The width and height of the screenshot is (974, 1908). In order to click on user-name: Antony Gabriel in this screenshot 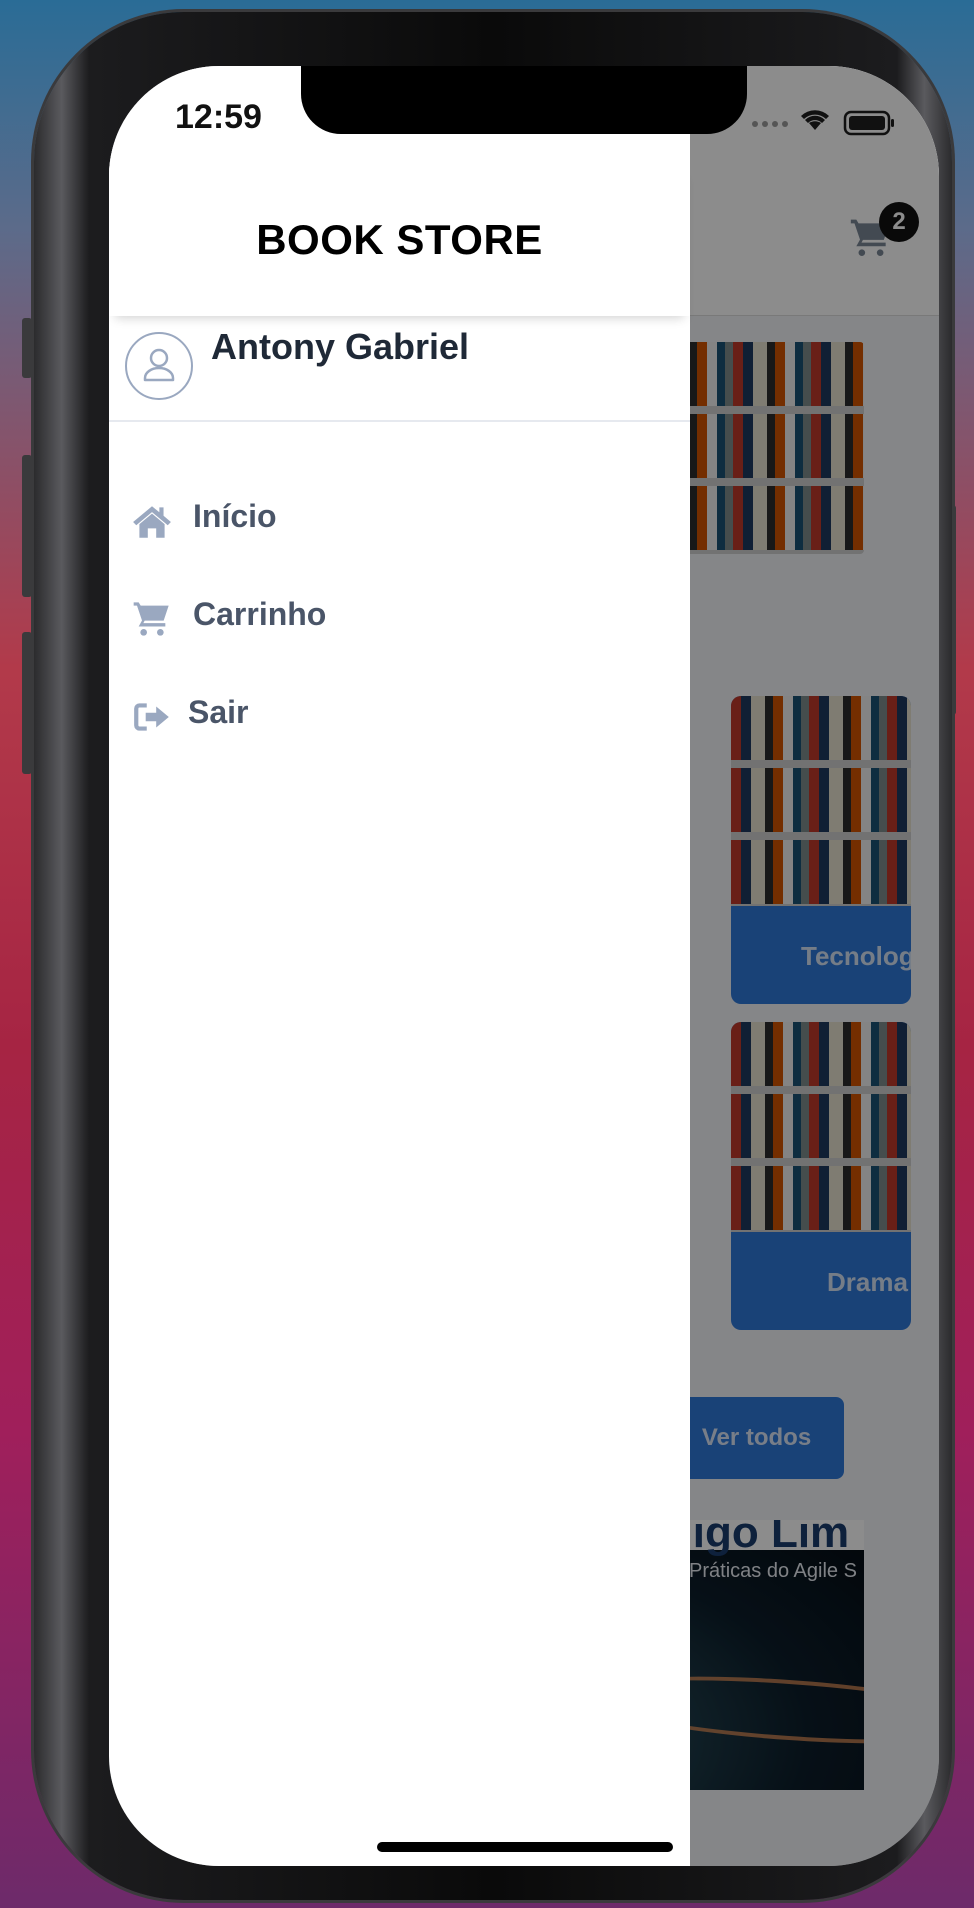, I will do `click(340, 346)`.